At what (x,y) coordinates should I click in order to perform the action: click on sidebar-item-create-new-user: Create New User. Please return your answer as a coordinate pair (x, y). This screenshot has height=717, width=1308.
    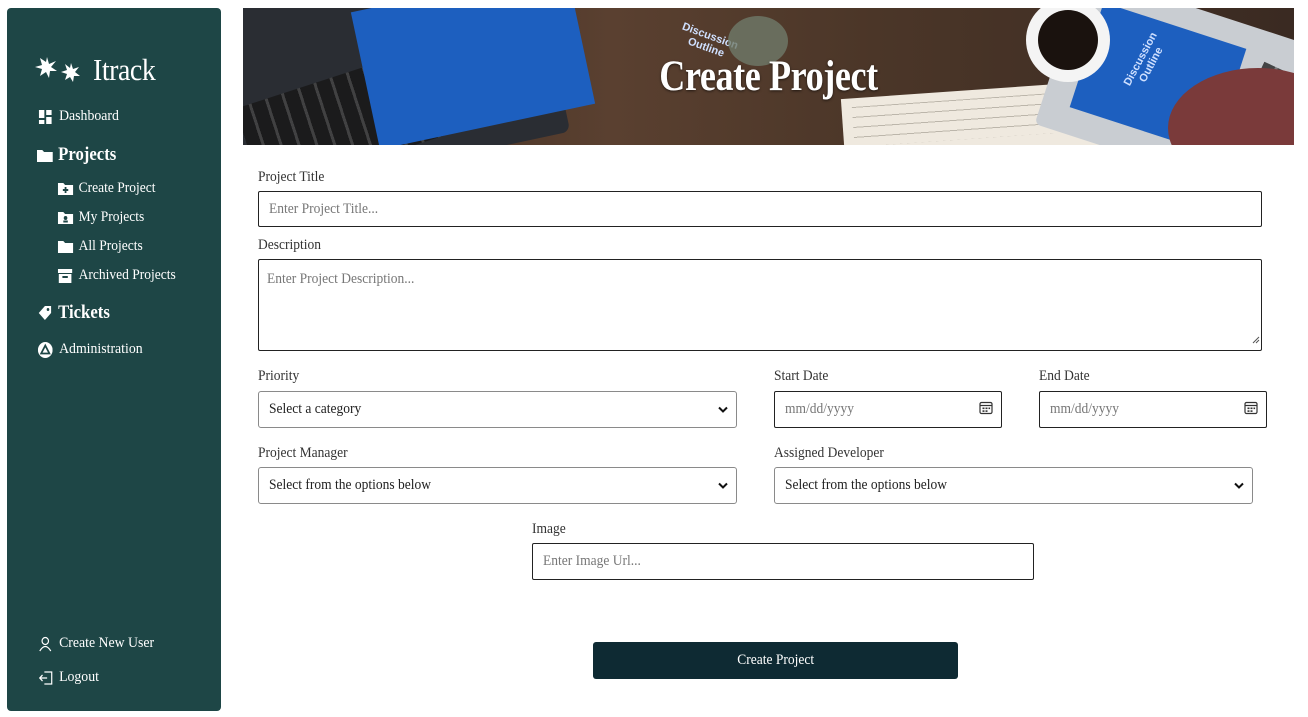
    Looking at the image, I should click on (95, 643).